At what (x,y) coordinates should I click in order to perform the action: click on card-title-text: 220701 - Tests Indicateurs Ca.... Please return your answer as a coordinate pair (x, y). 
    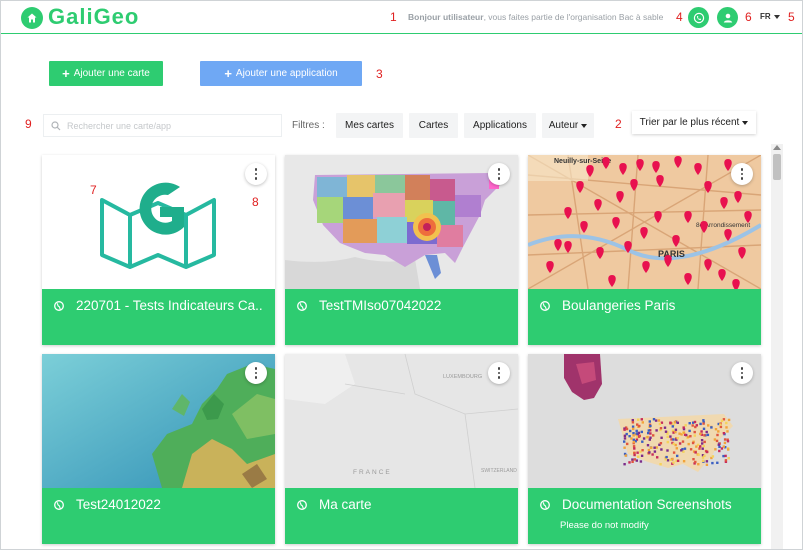
    Looking at the image, I should click on (169, 305).